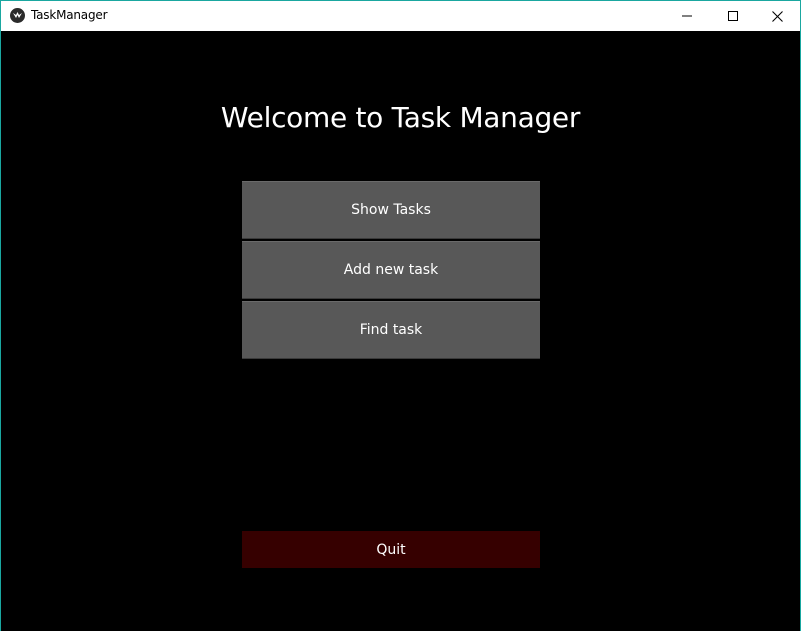 The width and height of the screenshot is (801, 631). Describe the element at coordinates (17, 15) in the screenshot. I see `kivy-app-icon` at that location.